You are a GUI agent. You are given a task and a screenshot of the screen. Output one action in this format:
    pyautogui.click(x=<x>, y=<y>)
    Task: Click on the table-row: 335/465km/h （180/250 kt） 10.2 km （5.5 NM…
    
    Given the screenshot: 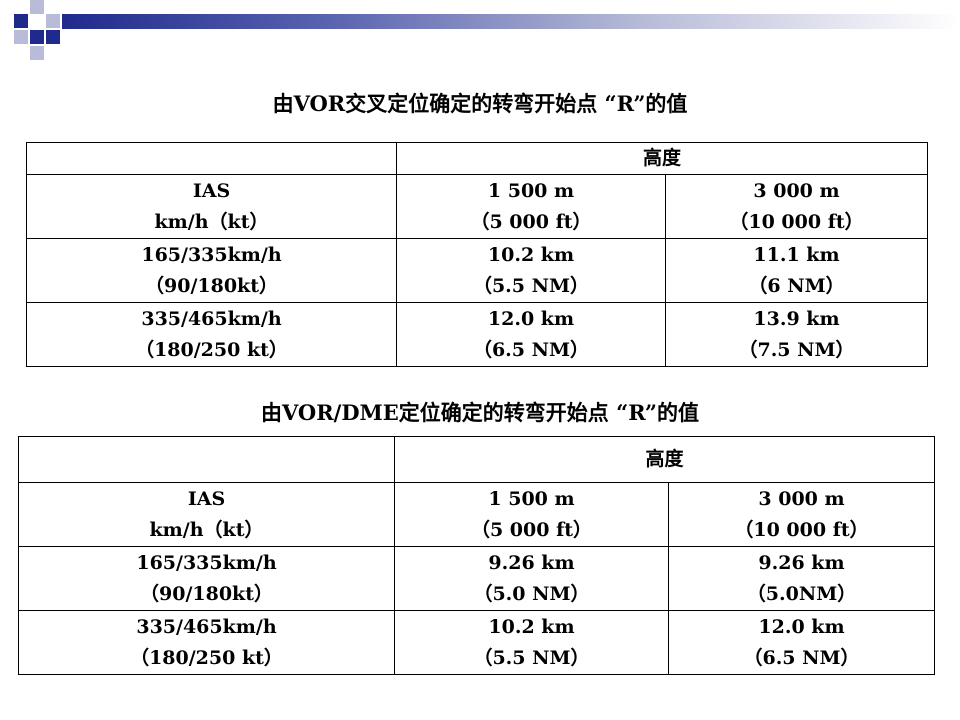 What is the action you would take?
    pyautogui.click(x=477, y=642)
    